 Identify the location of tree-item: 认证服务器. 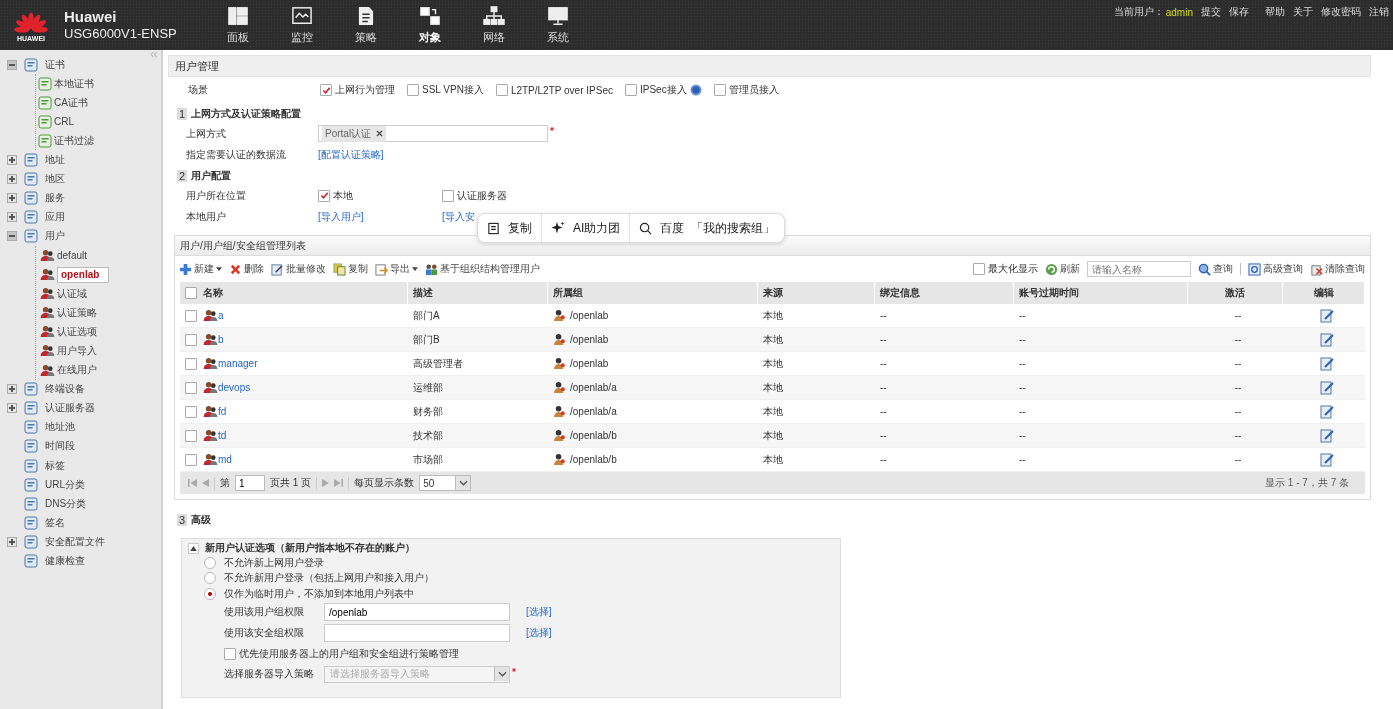
(70, 408).